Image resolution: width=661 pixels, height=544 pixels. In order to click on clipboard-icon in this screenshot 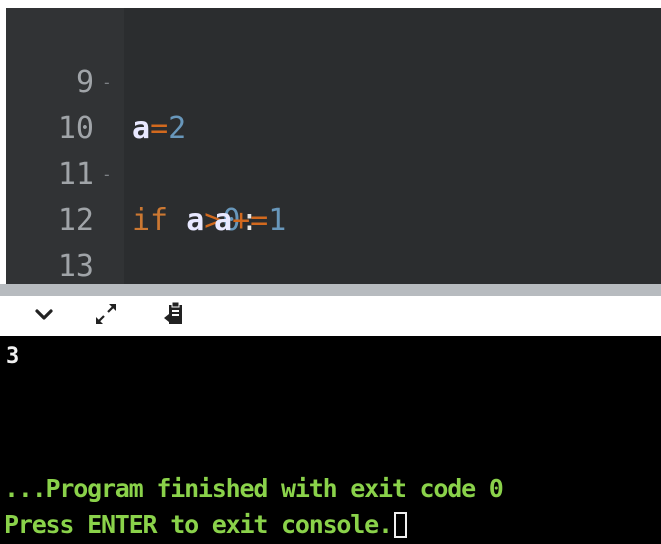, I will do `click(174, 316)`.